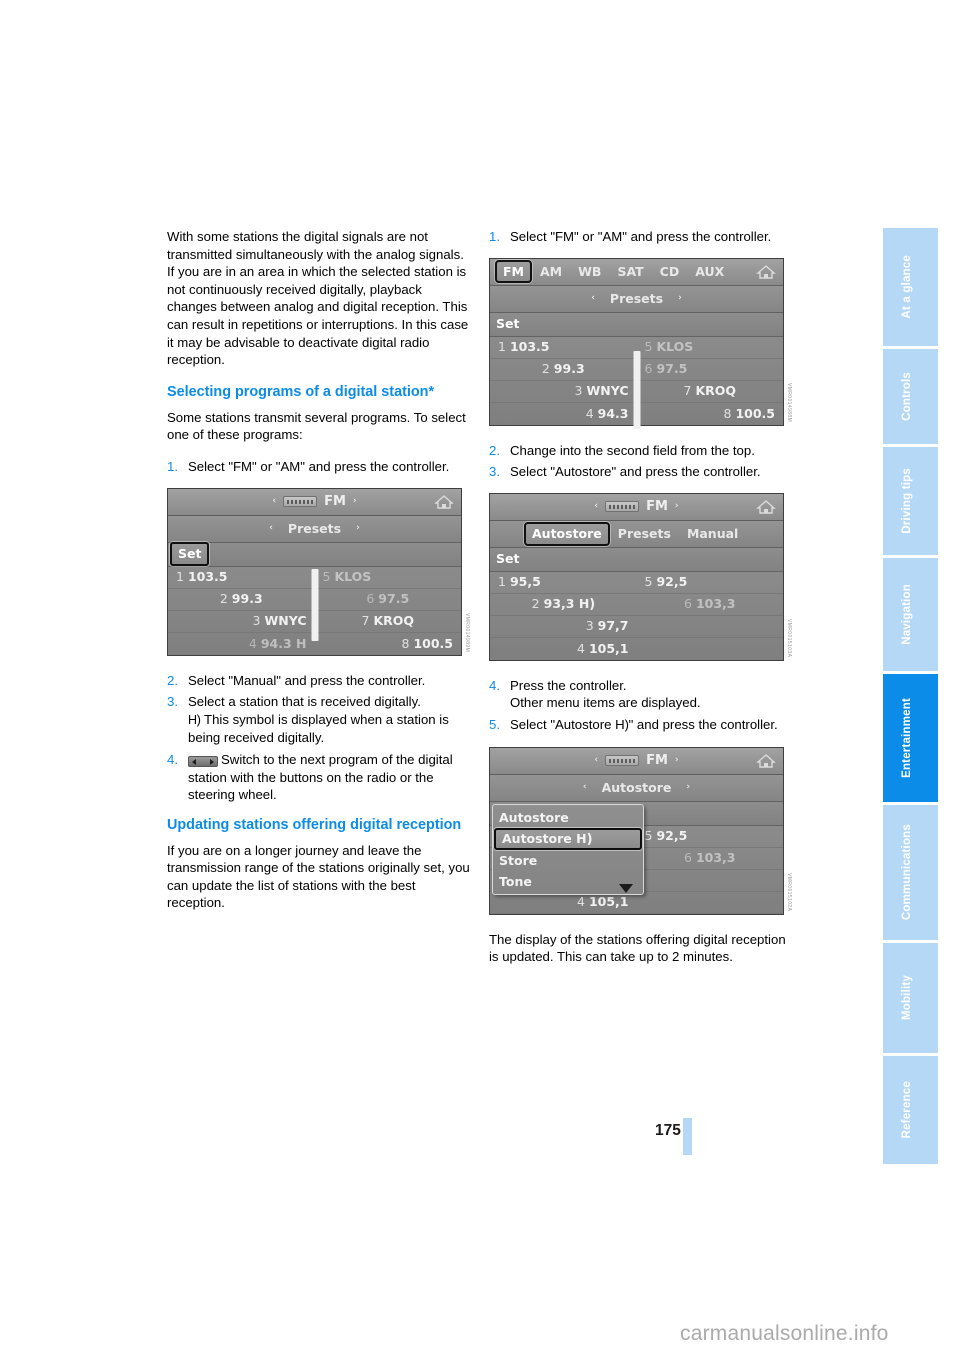 The width and height of the screenshot is (960, 1358). Describe the element at coordinates (709, 272) in the screenshot. I see `tab-aux: AUX` at that location.